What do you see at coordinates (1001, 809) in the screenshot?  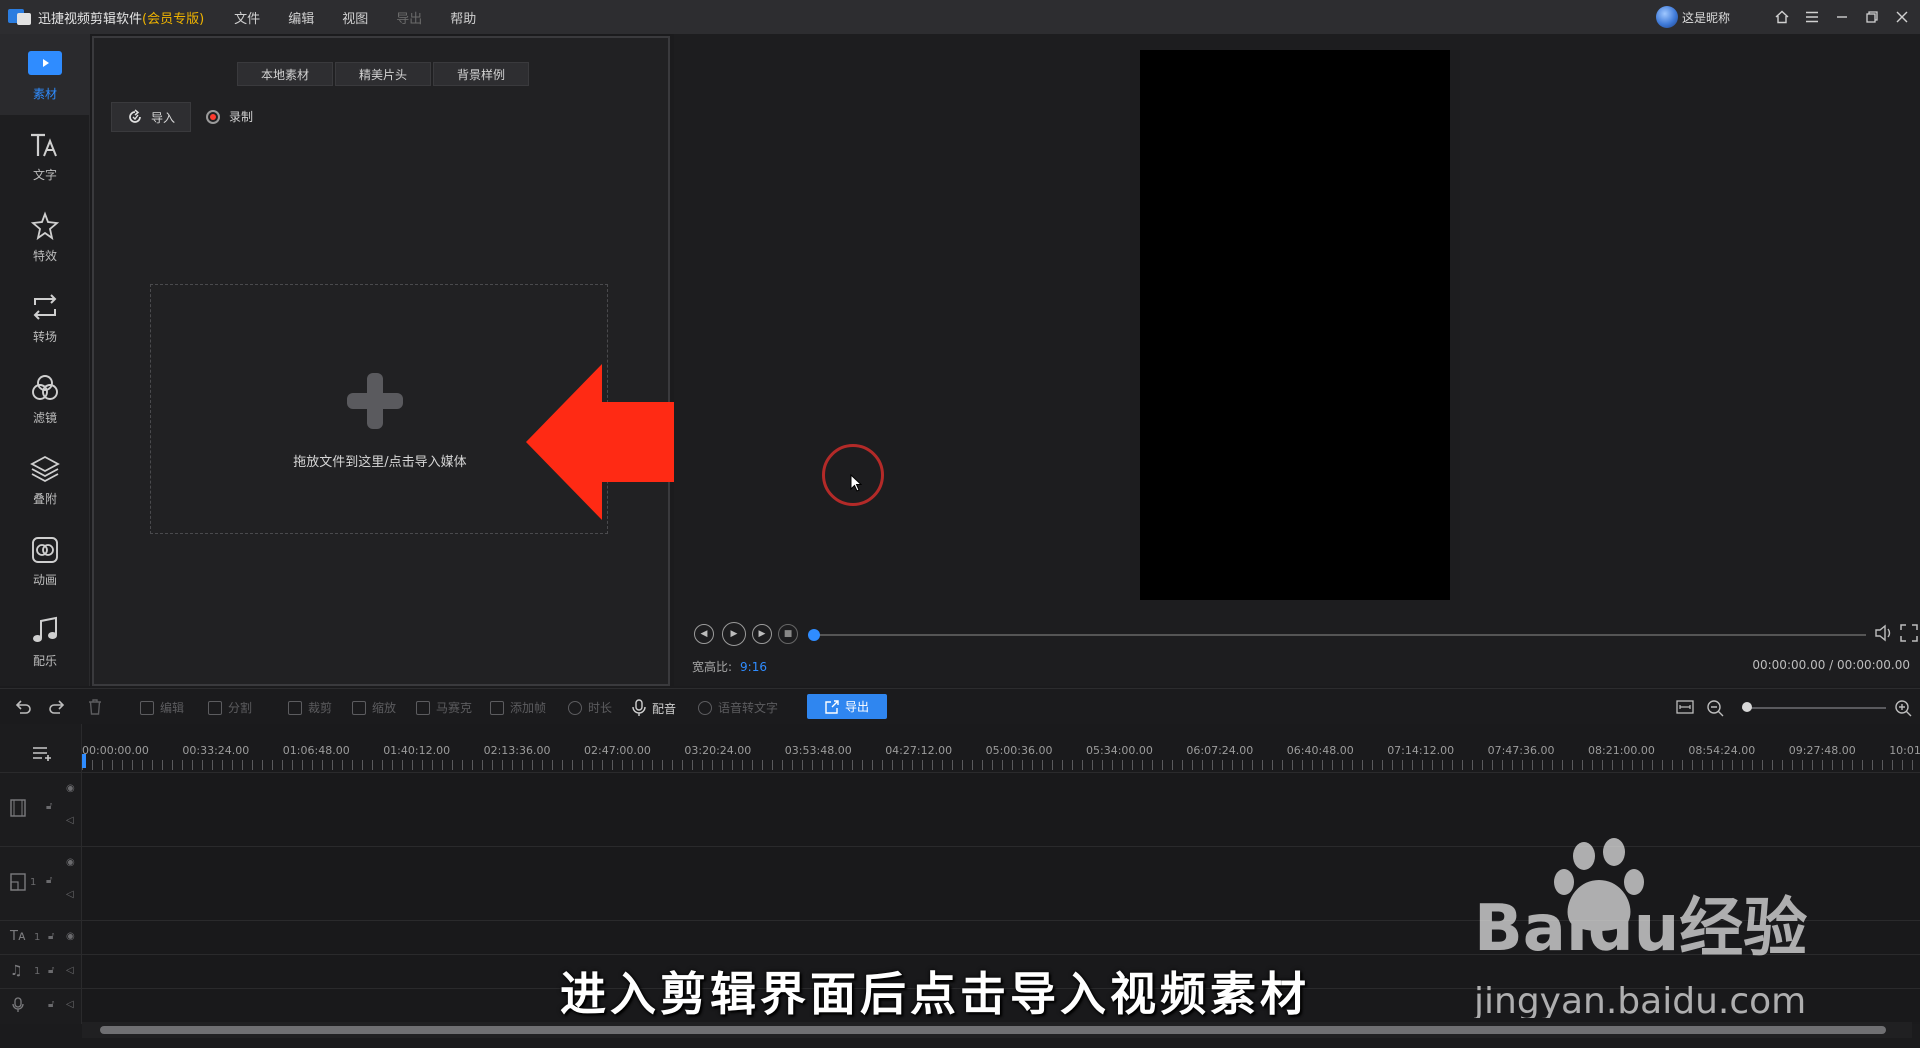 I see `video-track` at bounding box center [1001, 809].